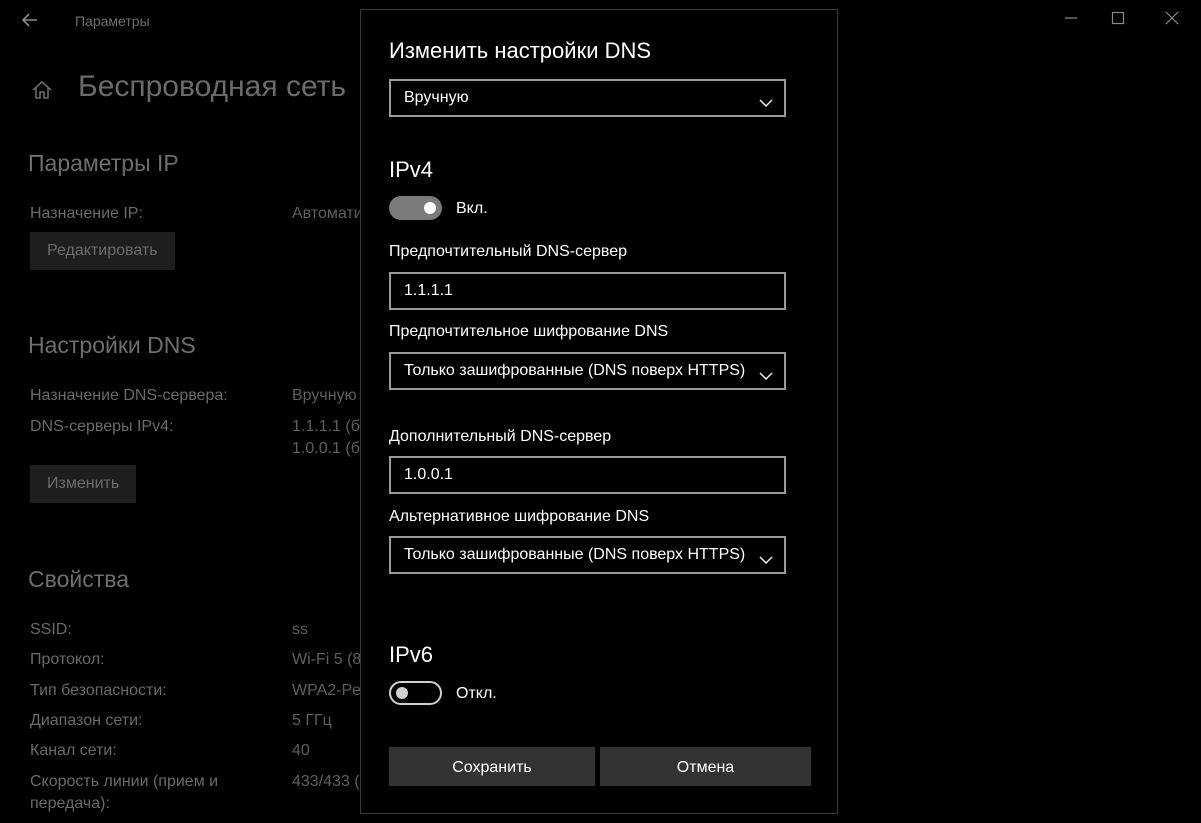 The image size is (1201, 823). I want to click on prop-value: WPA2-Pe, so click(327, 690).